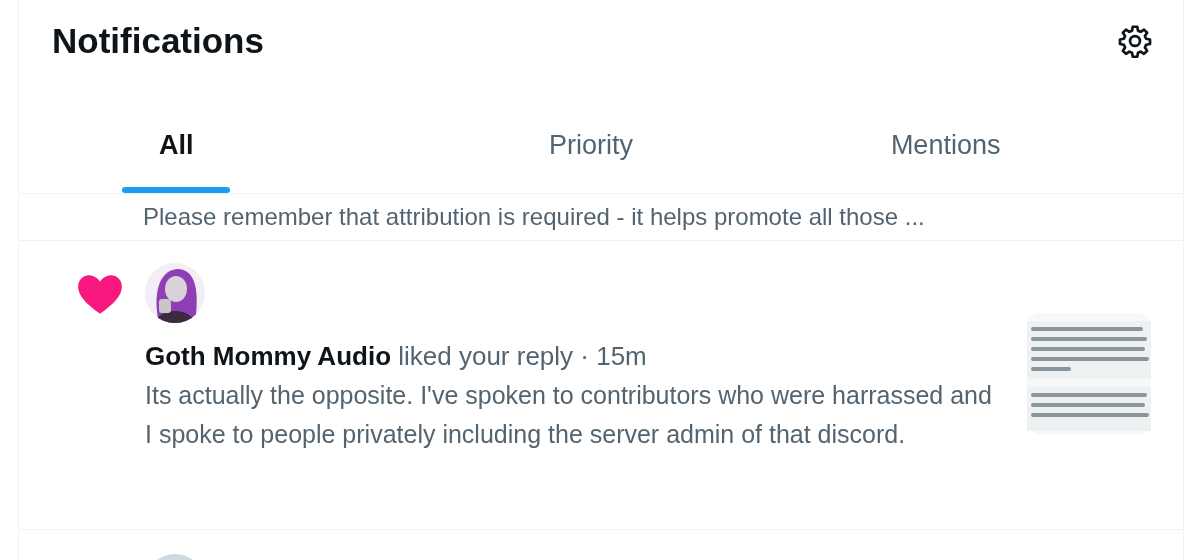 Image resolution: width=1200 pixels, height=560 pixels. What do you see at coordinates (945, 146) in the screenshot?
I see `tab: Mentions` at bounding box center [945, 146].